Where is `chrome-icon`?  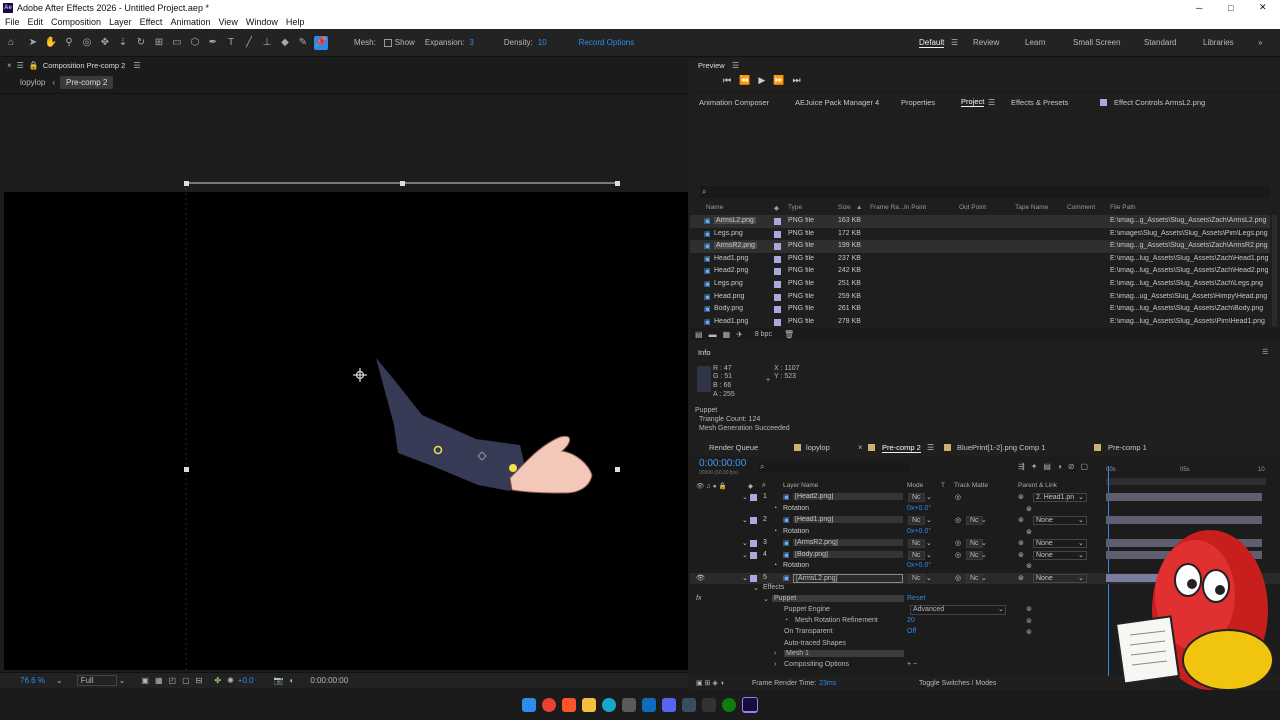
chrome-icon is located at coordinates (549, 705).